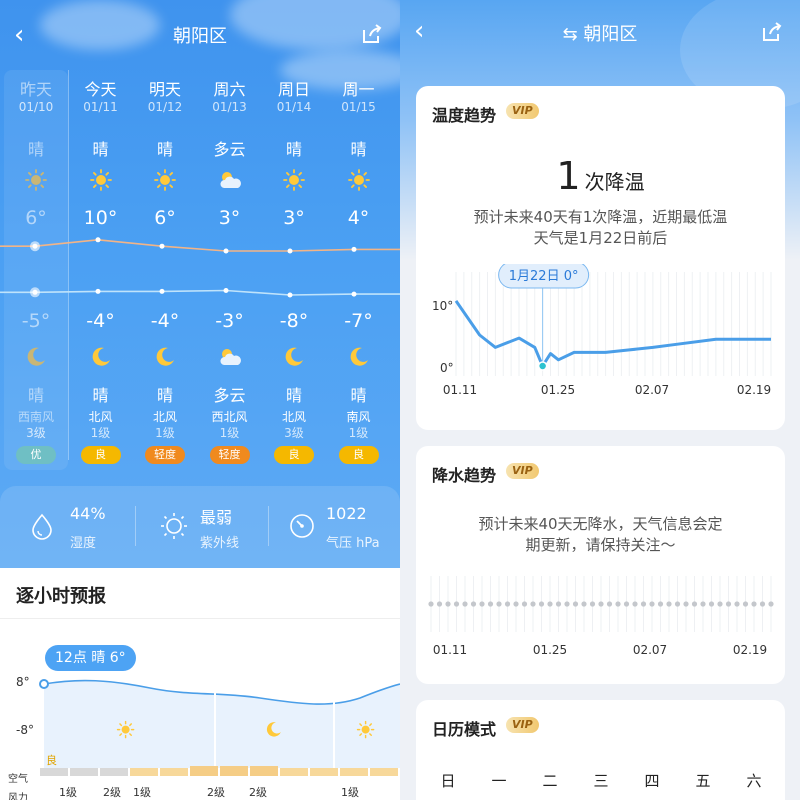 This screenshot has height=800, width=800. I want to click on city-title: 朝阳区, so click(200, 36).